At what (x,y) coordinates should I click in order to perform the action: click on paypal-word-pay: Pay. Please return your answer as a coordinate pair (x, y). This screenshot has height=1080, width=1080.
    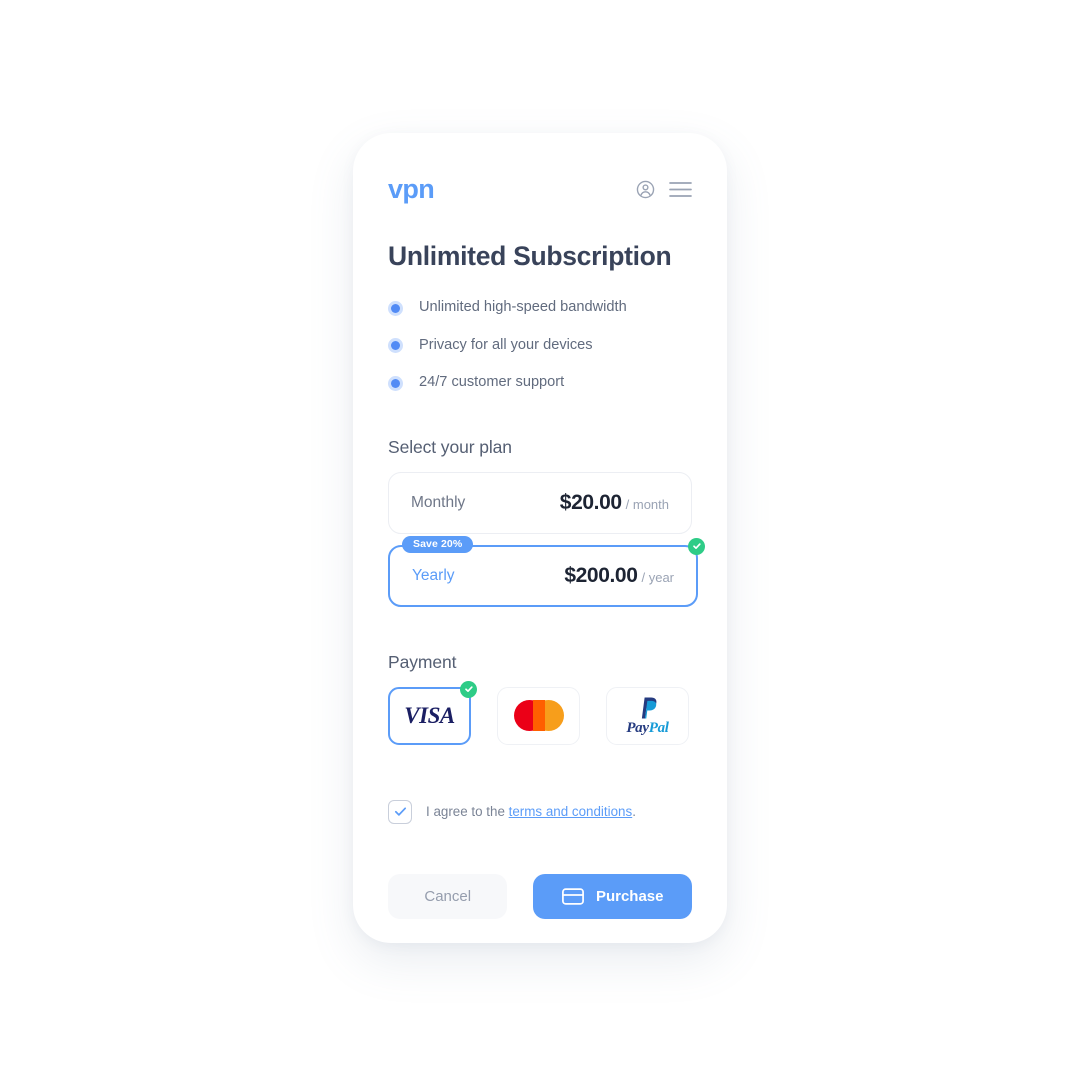
    Looking at the image, I should click on (637, 727).